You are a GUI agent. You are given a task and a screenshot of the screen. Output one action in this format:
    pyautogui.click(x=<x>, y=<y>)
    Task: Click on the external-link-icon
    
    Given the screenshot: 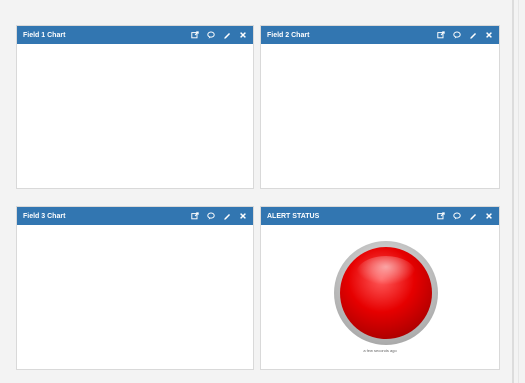 What is the action you would take?
    pyautogui.click(x=441, y=216)
    